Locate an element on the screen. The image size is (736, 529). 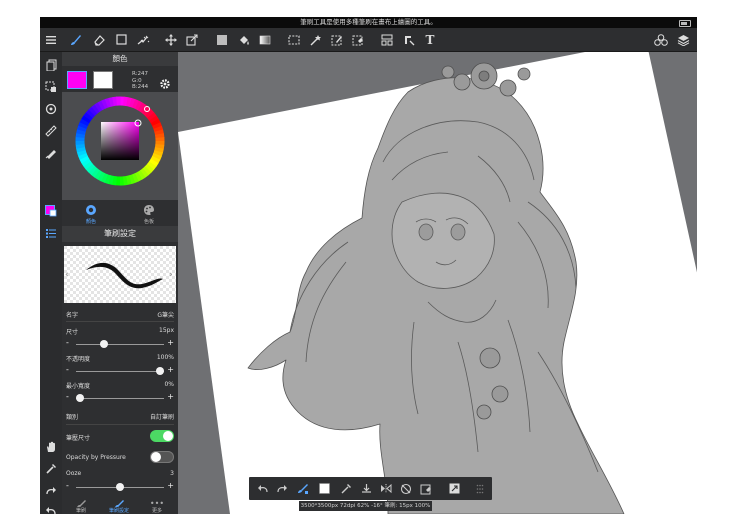
brush-icon is located at coordinates (76, 39).